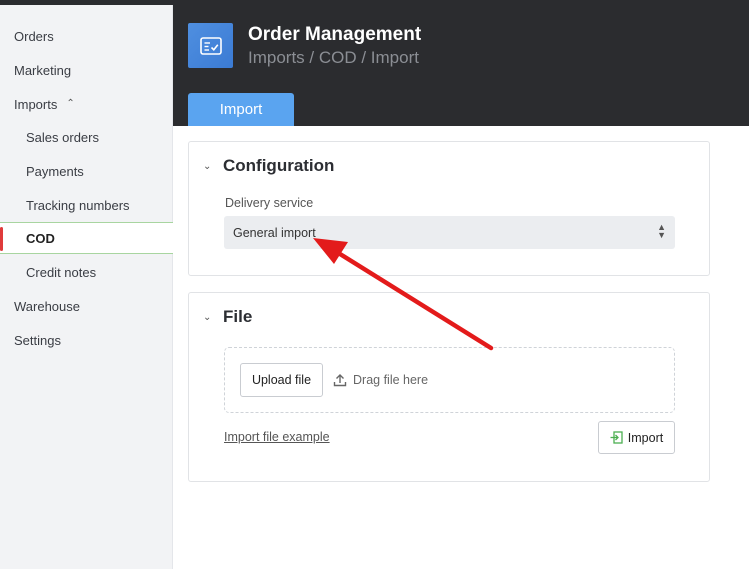 This screenshot has width=749, height=569. Describe the element at coordinates (86, 171) in the screenshot. I see `sidebar-item-payments: Payments` at that location.